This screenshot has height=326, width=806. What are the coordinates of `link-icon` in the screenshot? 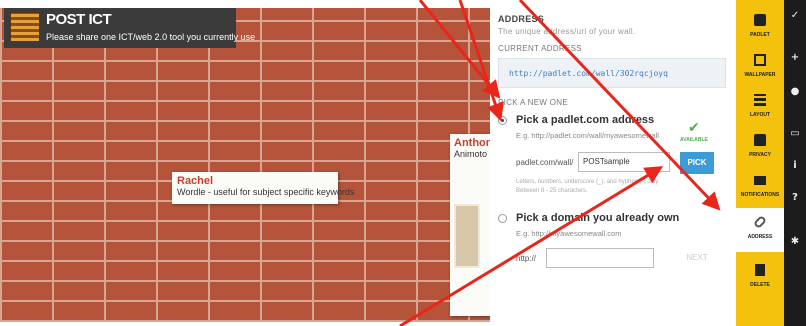 It's located at (760, 222).